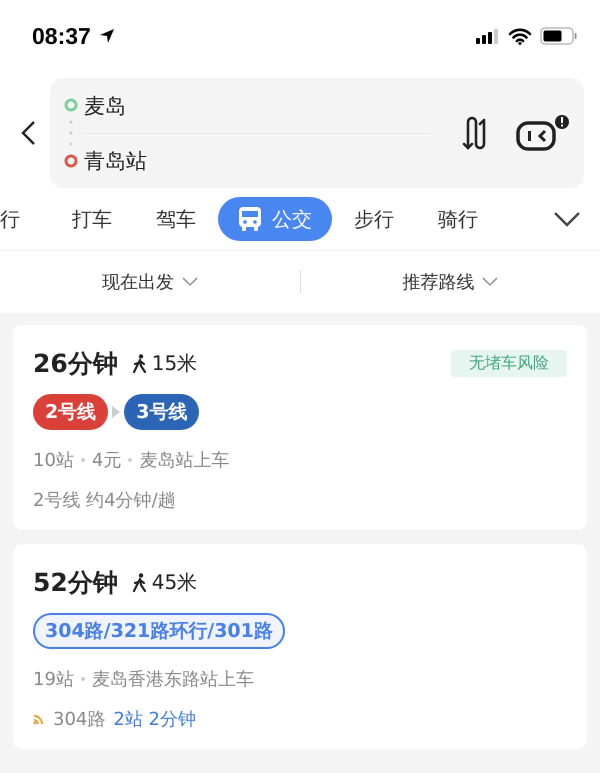 The width and height of the screenshot is (600, 773). I want to click on origin-field: 麦岛, so click(105, 106).